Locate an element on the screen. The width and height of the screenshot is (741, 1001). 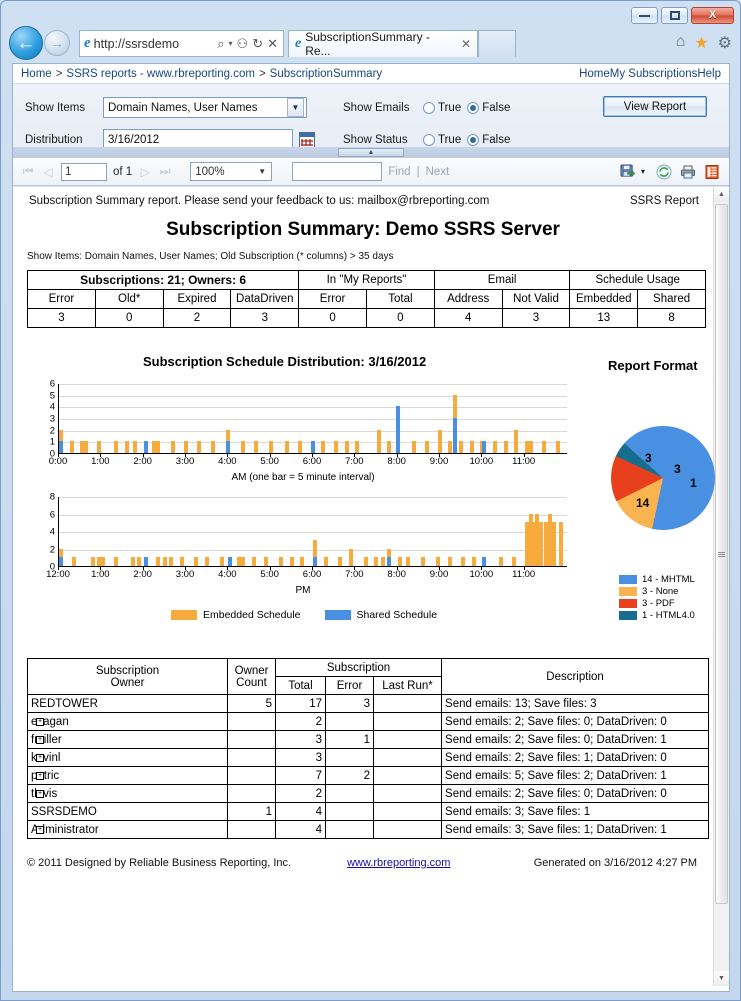
refresh-icon: ↻ is located at coordinates (257, 44).